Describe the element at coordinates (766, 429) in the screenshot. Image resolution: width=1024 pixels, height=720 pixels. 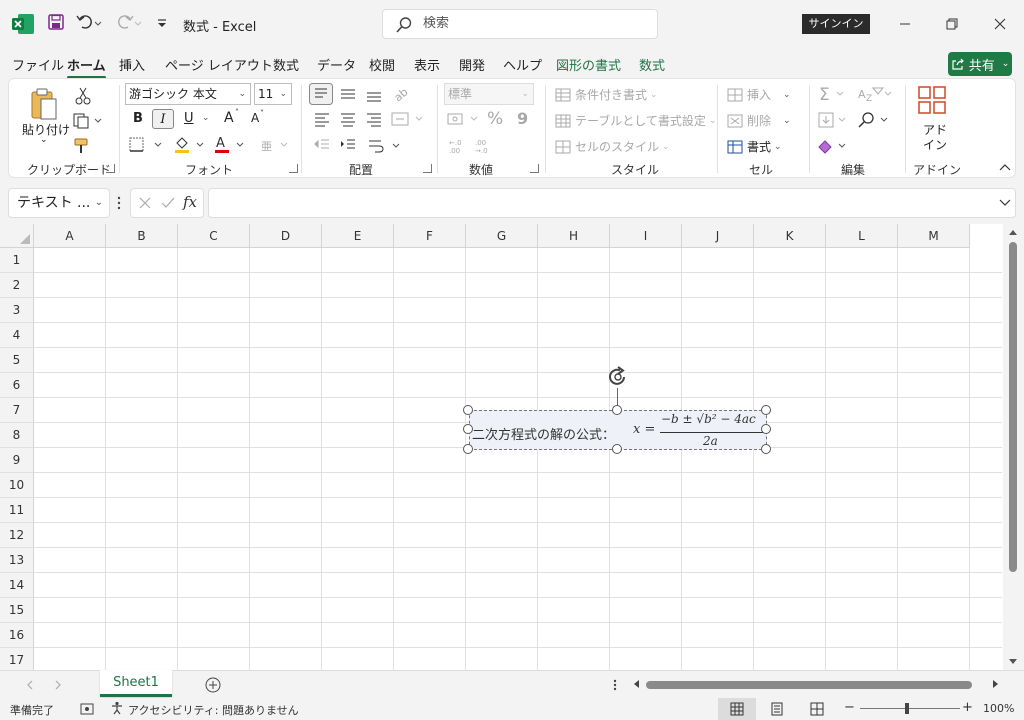
I see `resize-handle-e` at that location.